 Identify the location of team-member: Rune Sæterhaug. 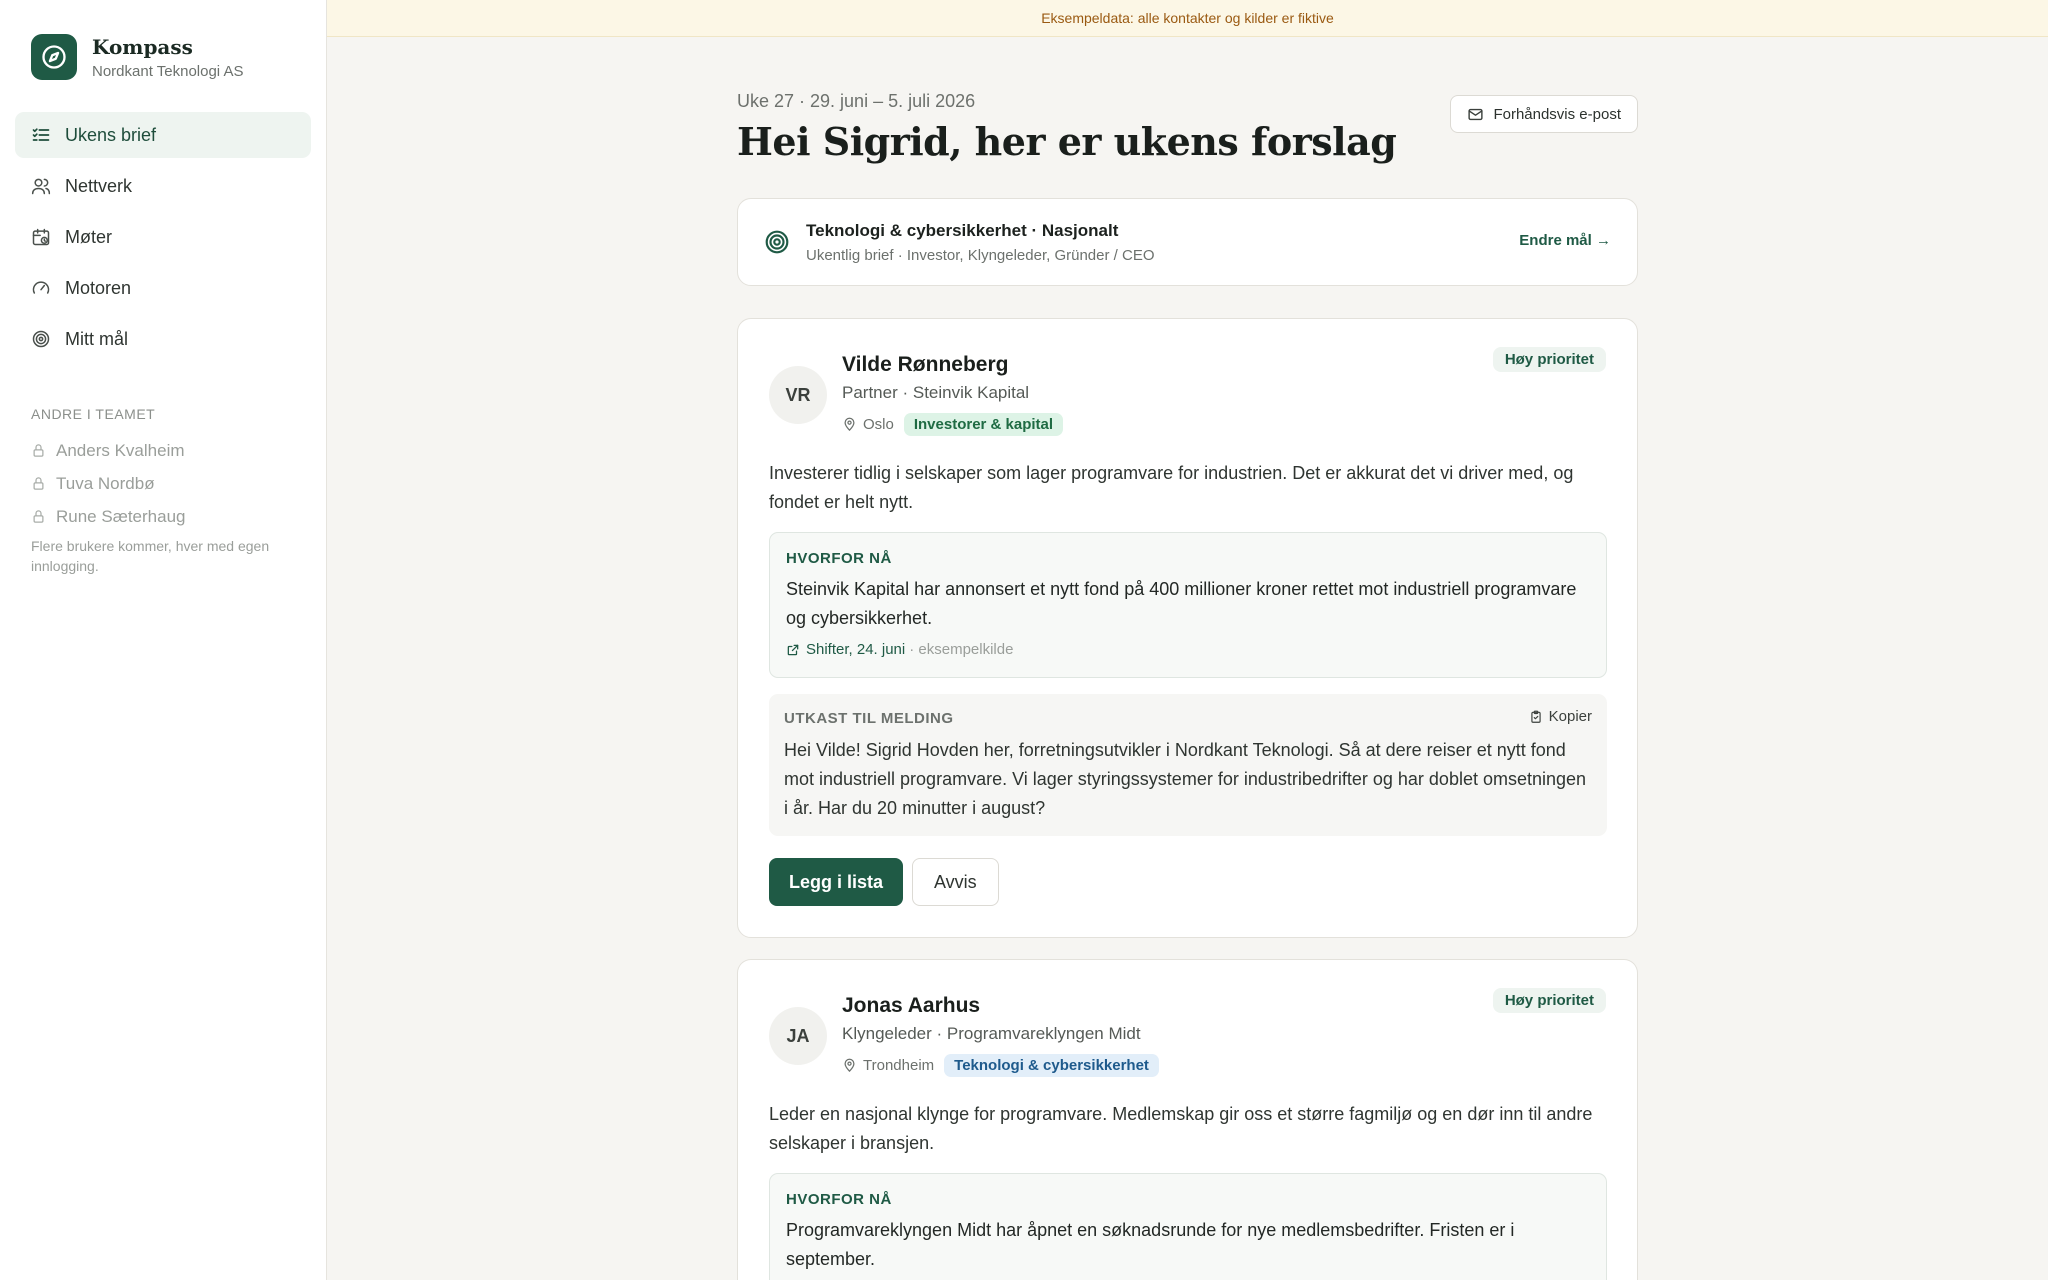
(166, 516).